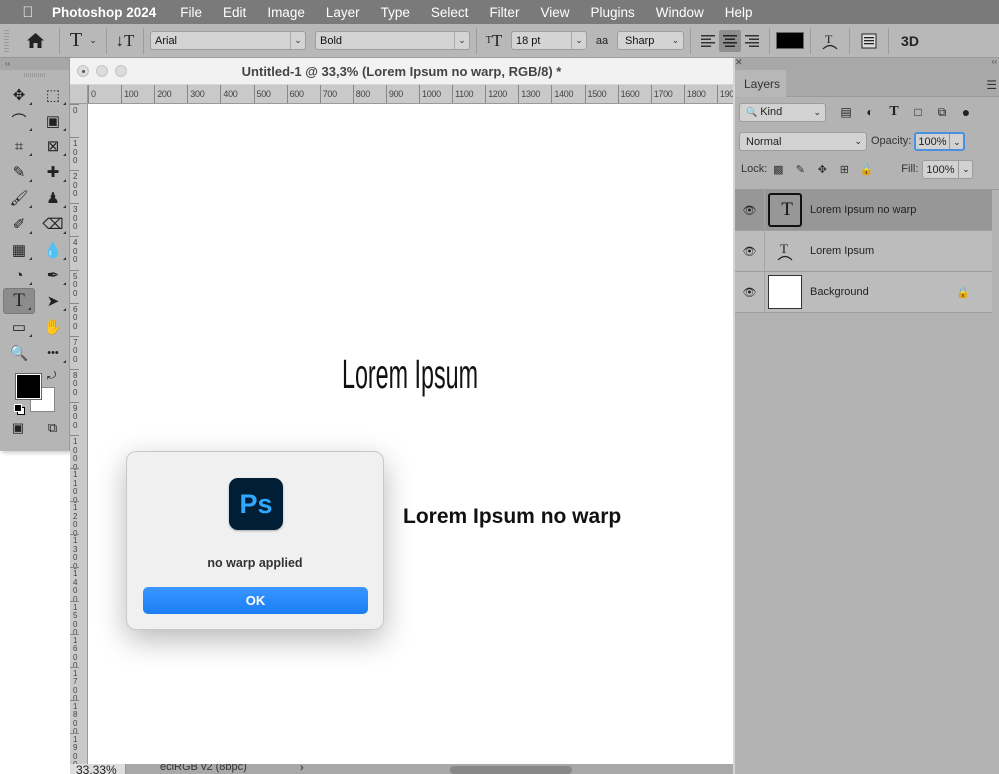 This screenshot has width=999, height=774. What do you see at coordinates (125, 41) in the screenshot?
I see `text-orientation-icon: ↓T` at bounding box center [125, 41].